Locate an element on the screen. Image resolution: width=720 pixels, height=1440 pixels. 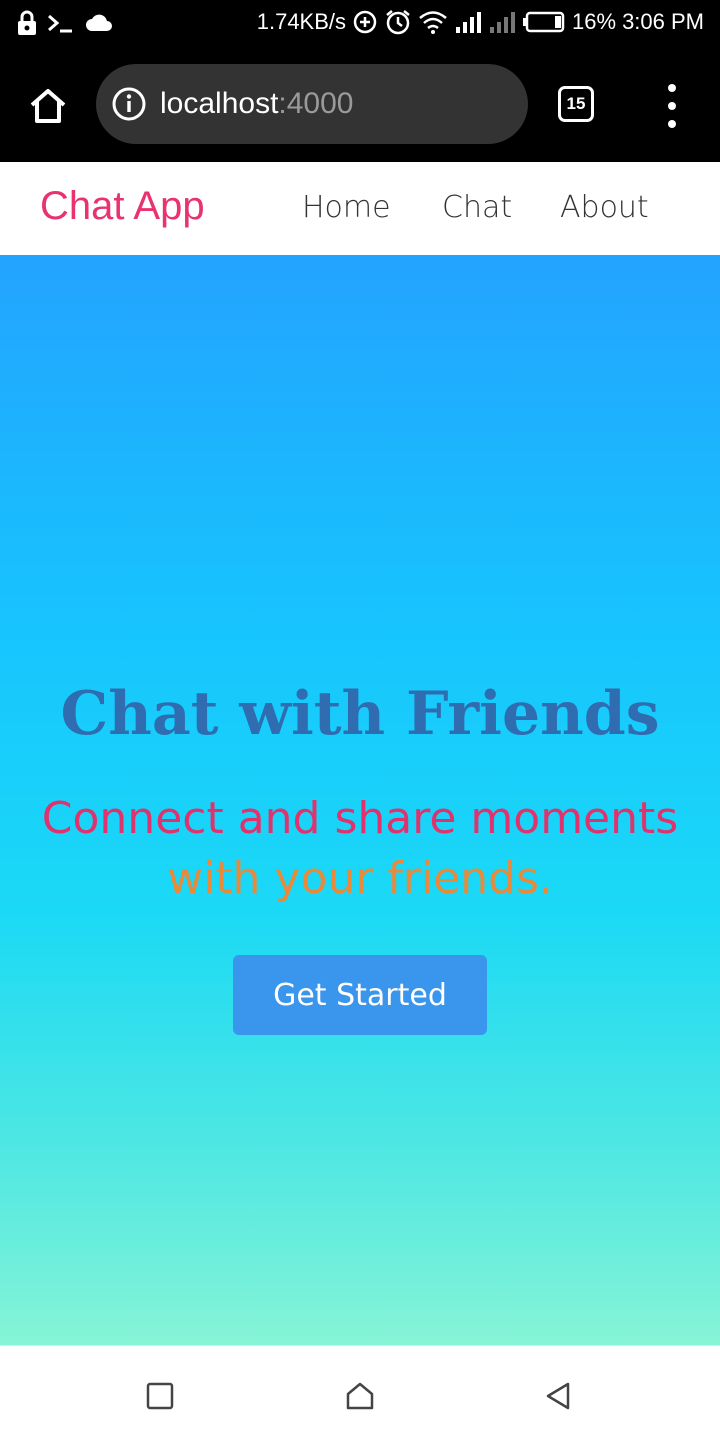
system-nav-bar is located at coordinates (360, 1392).